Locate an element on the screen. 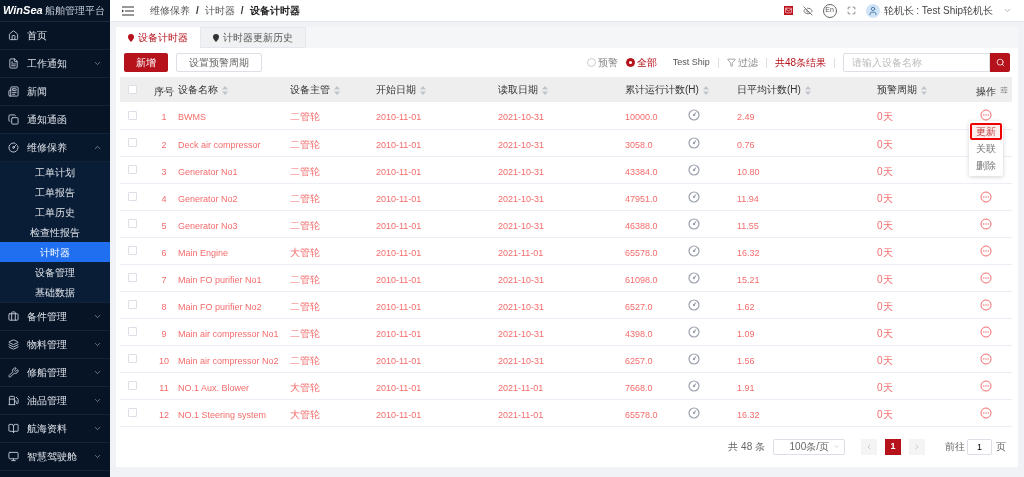 The height and width of the screenshot is (477, 1024). filter-button: 过滤 is located at coordinates (742, 62).